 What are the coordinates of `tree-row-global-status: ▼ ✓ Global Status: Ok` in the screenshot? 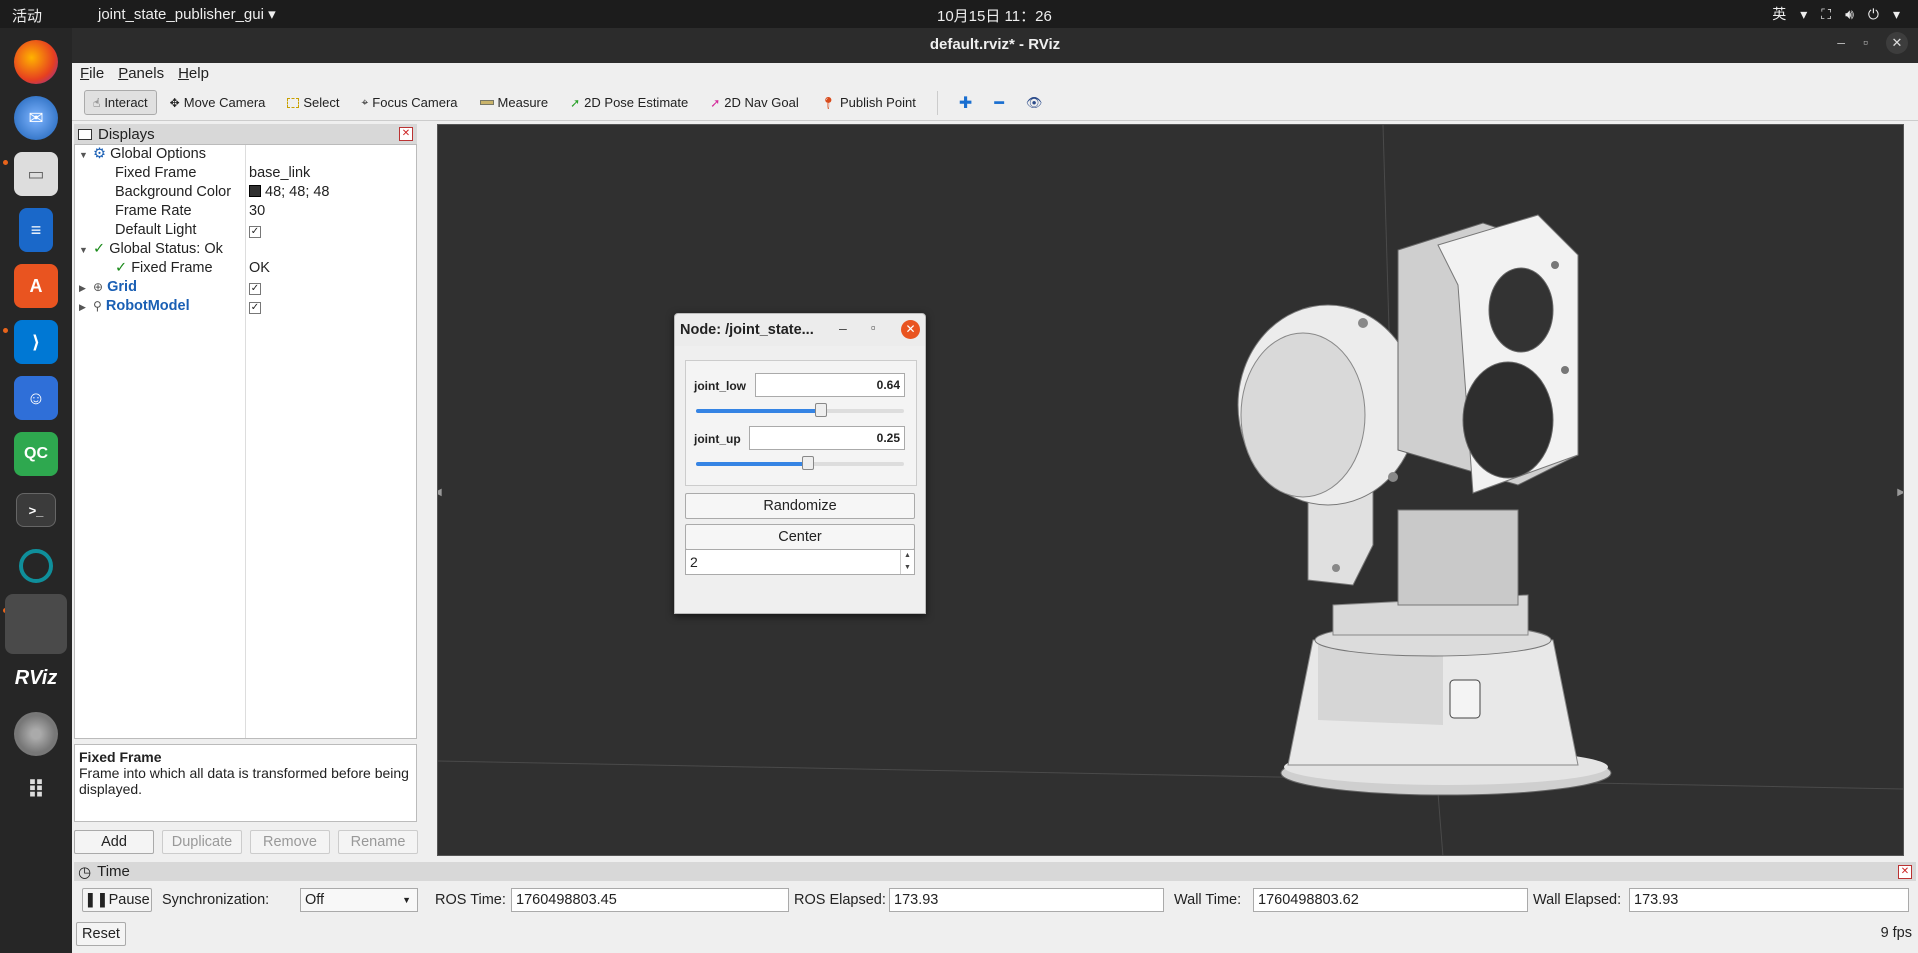 It's located at (245, 249).